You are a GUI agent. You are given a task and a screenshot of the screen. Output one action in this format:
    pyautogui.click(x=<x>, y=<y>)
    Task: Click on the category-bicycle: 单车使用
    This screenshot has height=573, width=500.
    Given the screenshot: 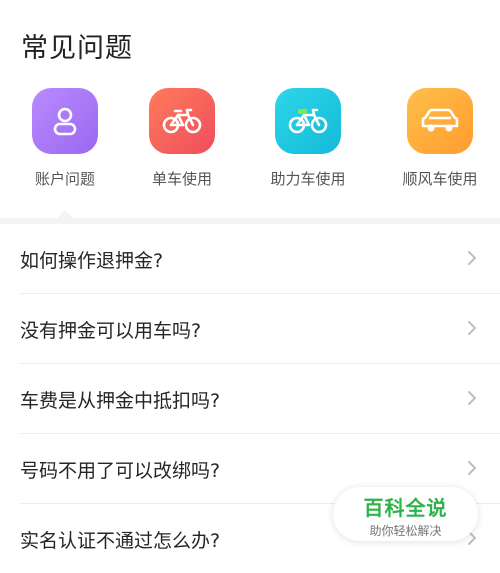 What is the action you would take?
    pyautogui.click(x=182, y=143)
    